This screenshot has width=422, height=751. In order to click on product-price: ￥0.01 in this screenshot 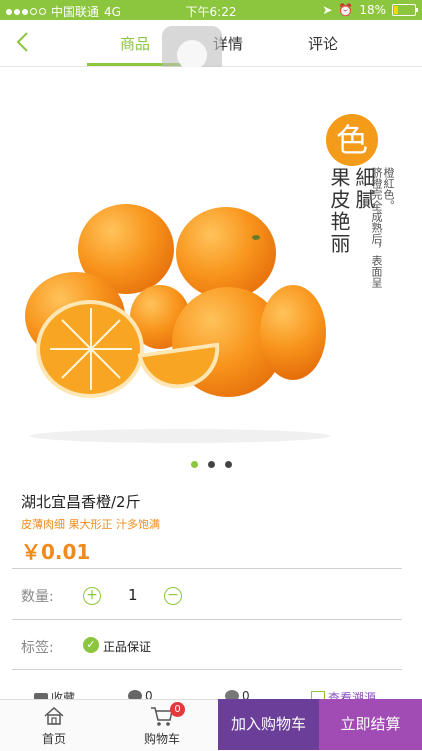, I will do `click(56, 552)`.